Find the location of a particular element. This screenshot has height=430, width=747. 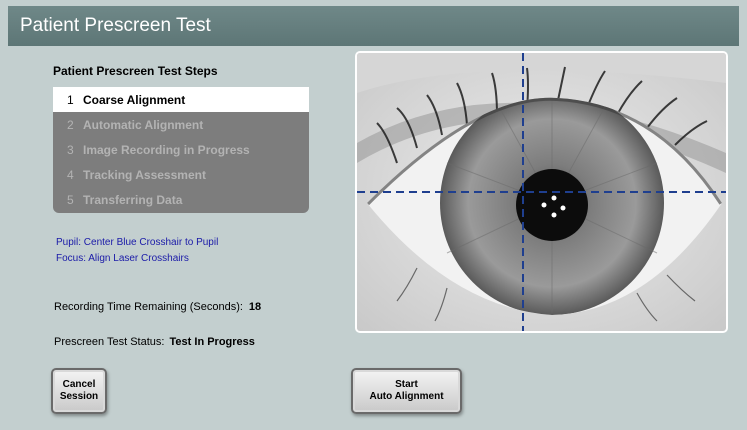

step-image-recording: 3 Image Recording in Progress is located at coordinates (181, 149).